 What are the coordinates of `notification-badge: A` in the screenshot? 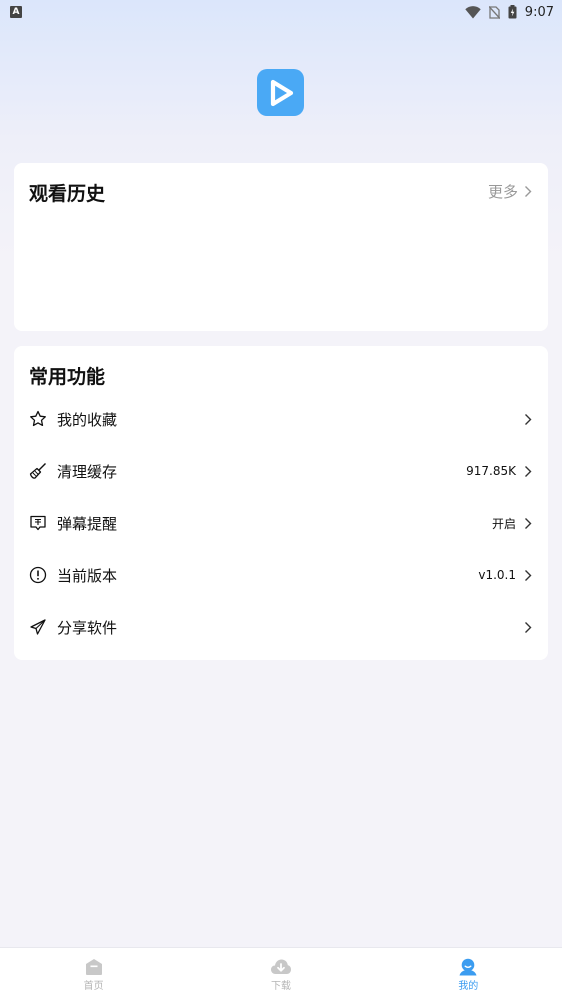 It's located at (16, 12).